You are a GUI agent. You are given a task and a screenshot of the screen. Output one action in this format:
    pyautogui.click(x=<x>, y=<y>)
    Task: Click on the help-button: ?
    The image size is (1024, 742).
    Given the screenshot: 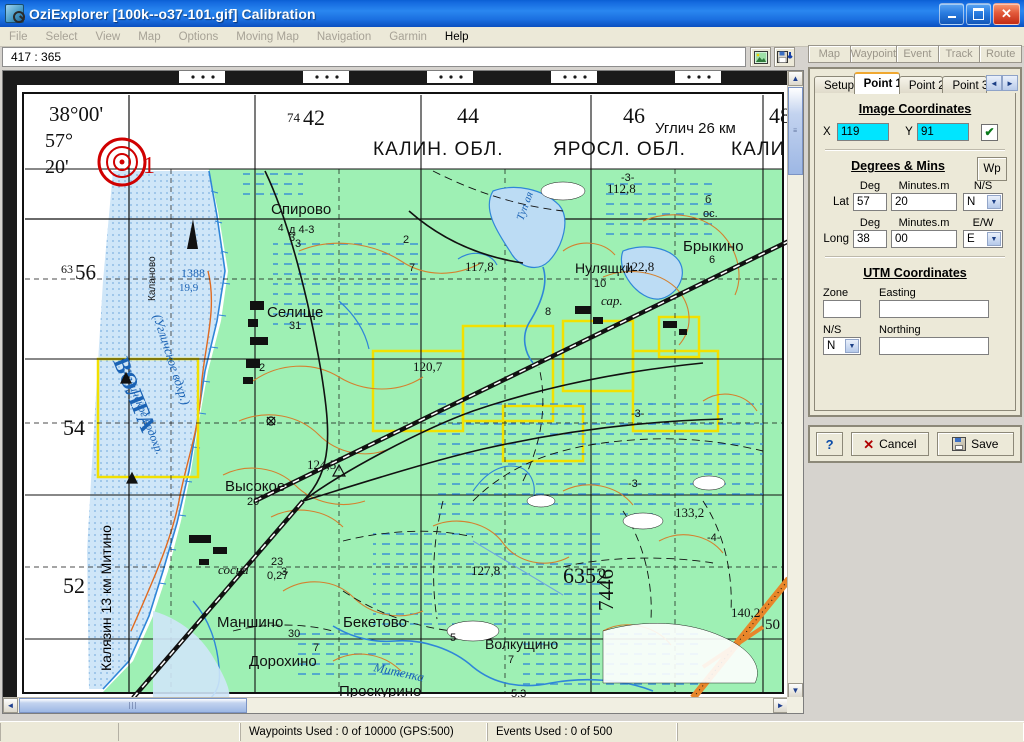 What is the action you would take?
    pyautogui.click(x=830, y=444)
    